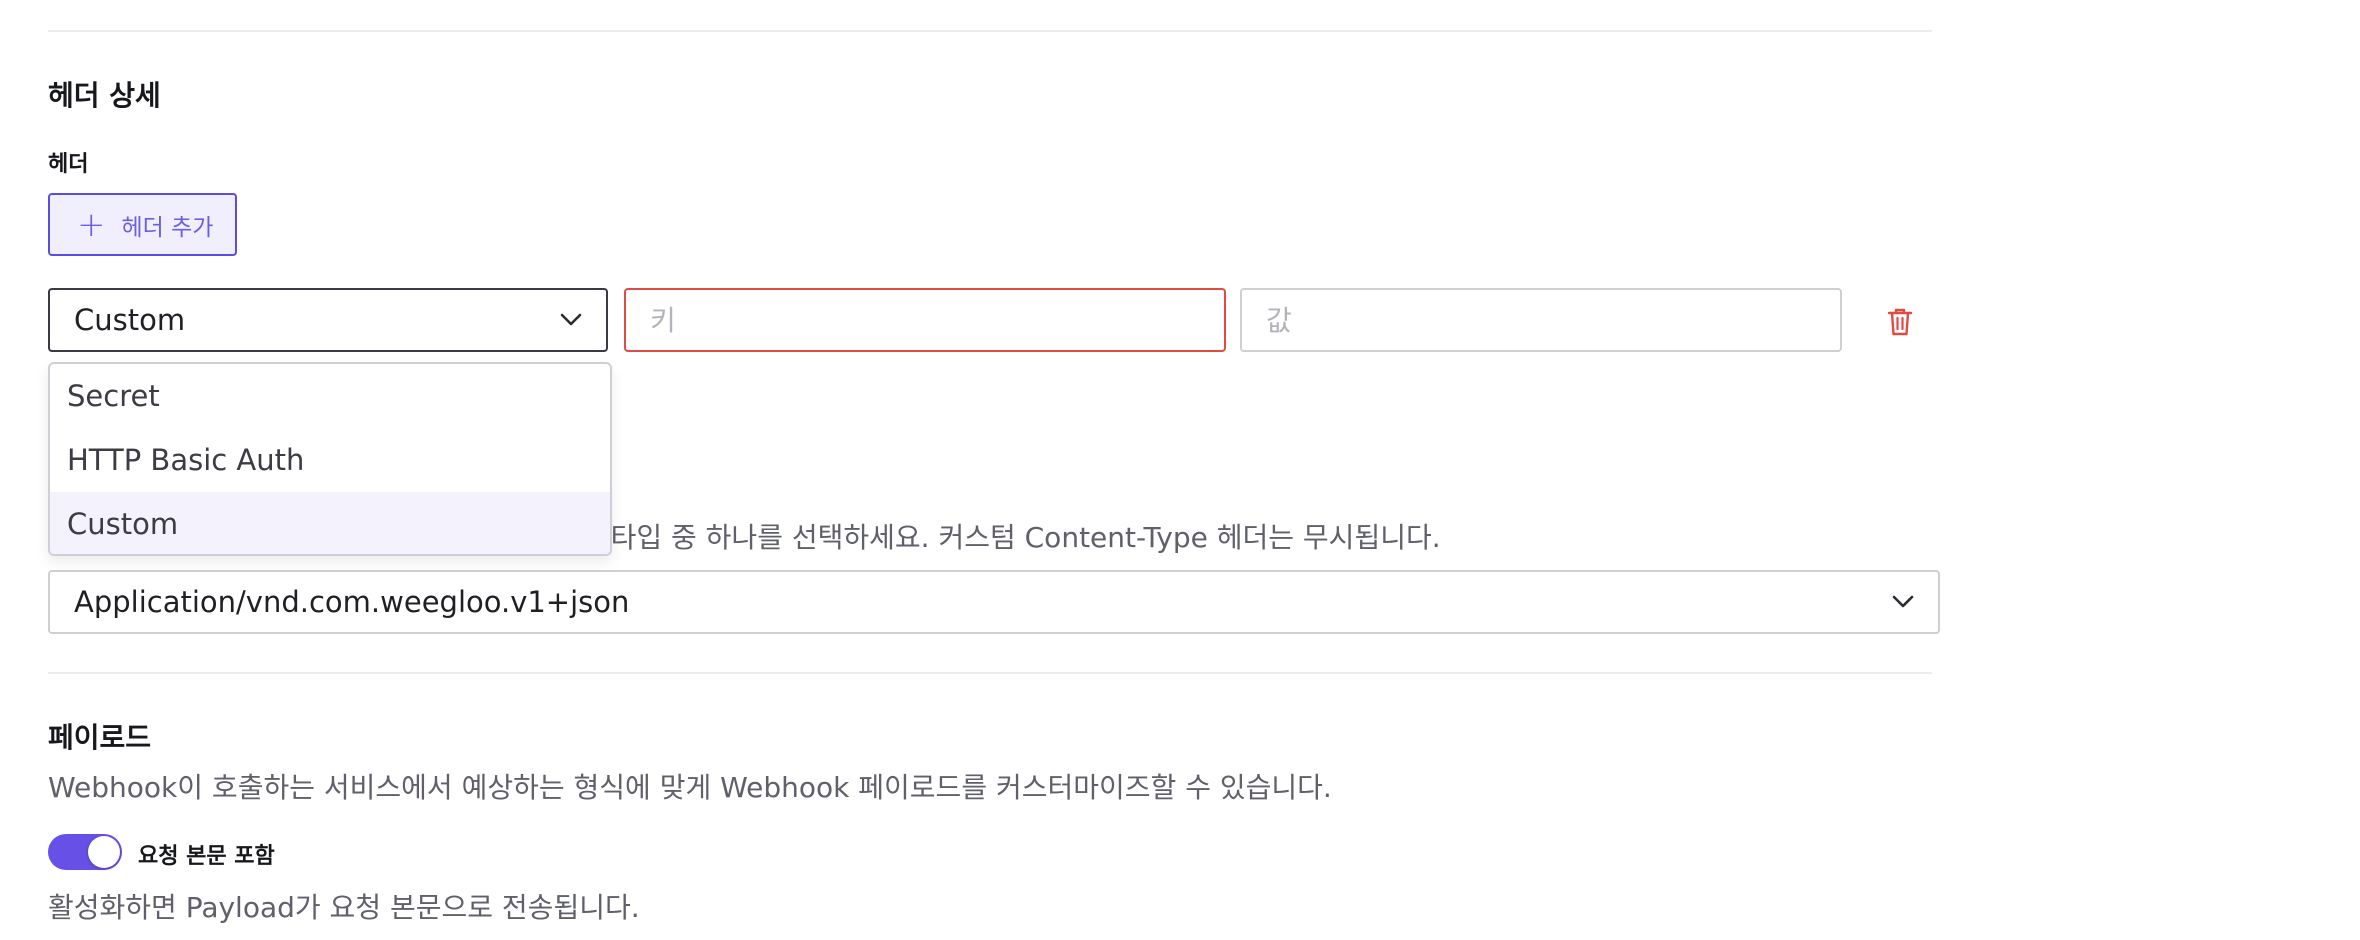  What do you see at coordinates (68, 164) in the screenshot?
I see `headers-field-label: 헤더` at bounding box center [68, 164].